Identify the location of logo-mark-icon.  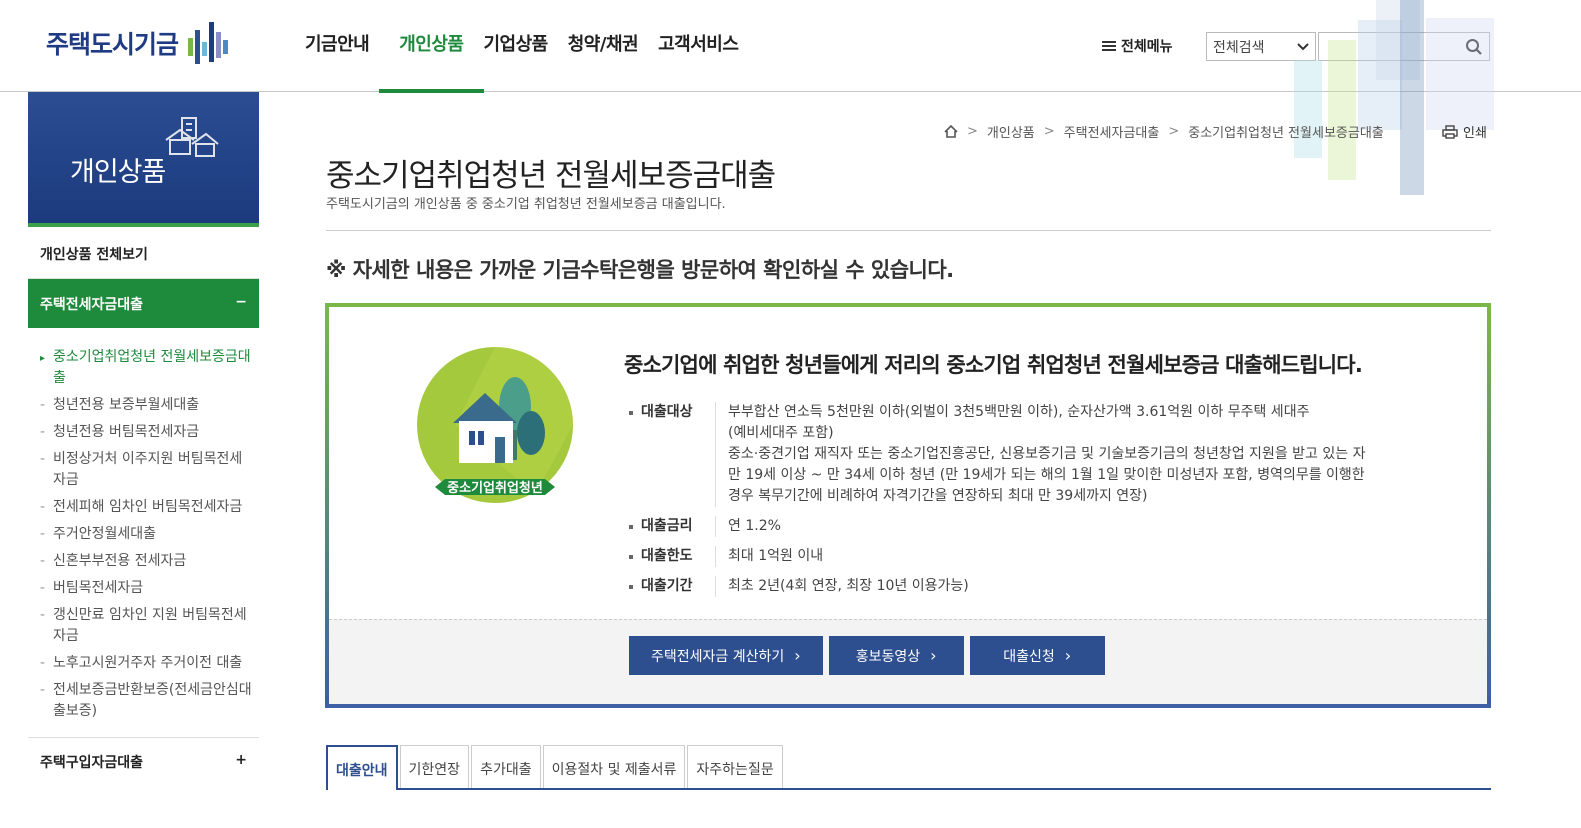
(208, 43).